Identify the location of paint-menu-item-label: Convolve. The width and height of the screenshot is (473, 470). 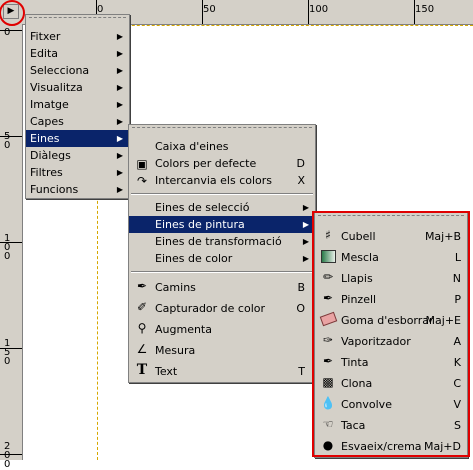
(366, 404).